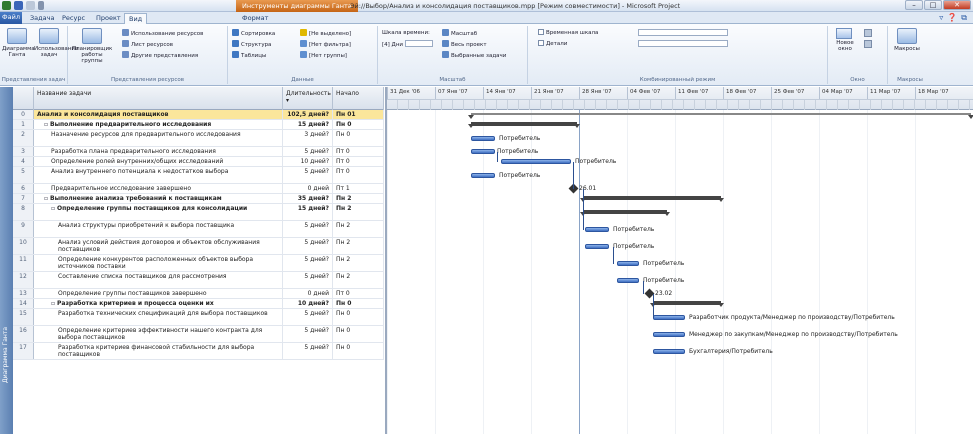  Describe the element at coordinates (158, 114) in the screenshot. I see `task-name-cell: Анализ и консолидация поставщиков` at that location.